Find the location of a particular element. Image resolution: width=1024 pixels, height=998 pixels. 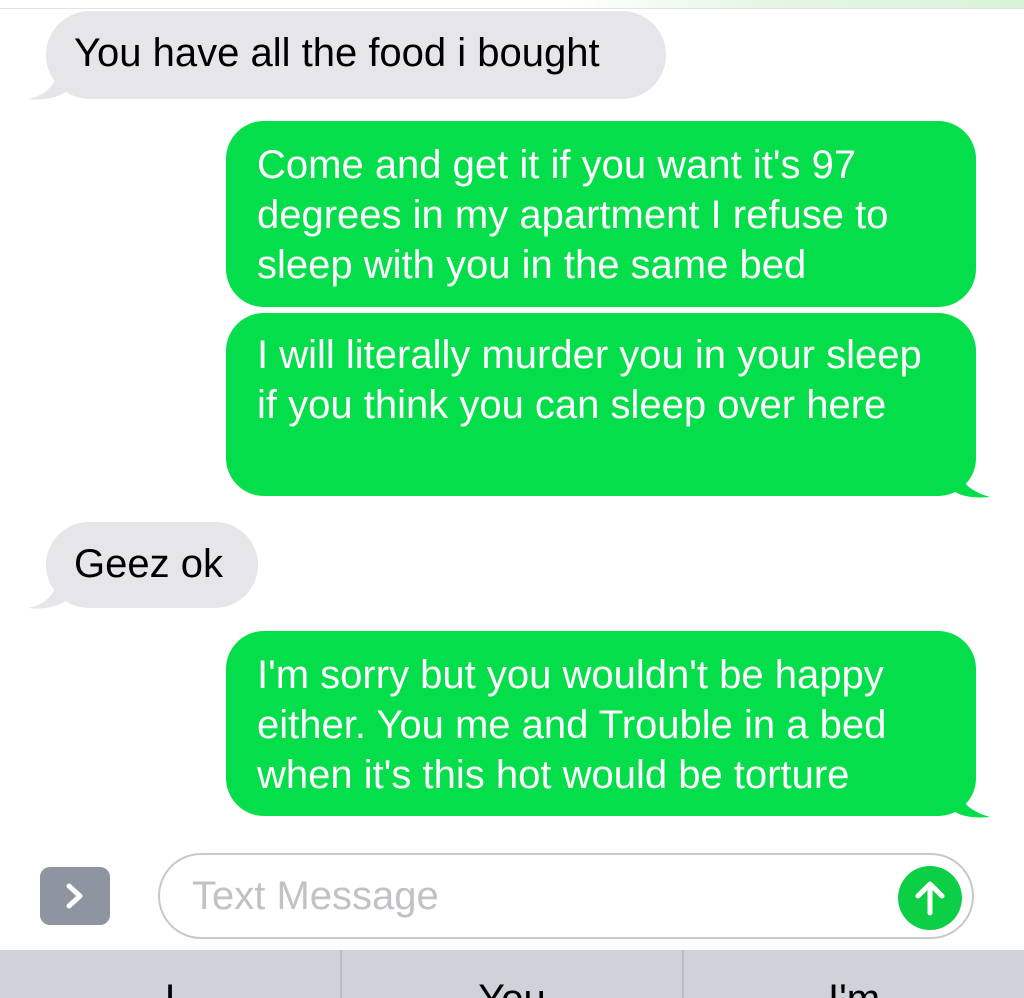

message-bubble-incoming: You have all the food i bought is located at coordinates (347, 55).